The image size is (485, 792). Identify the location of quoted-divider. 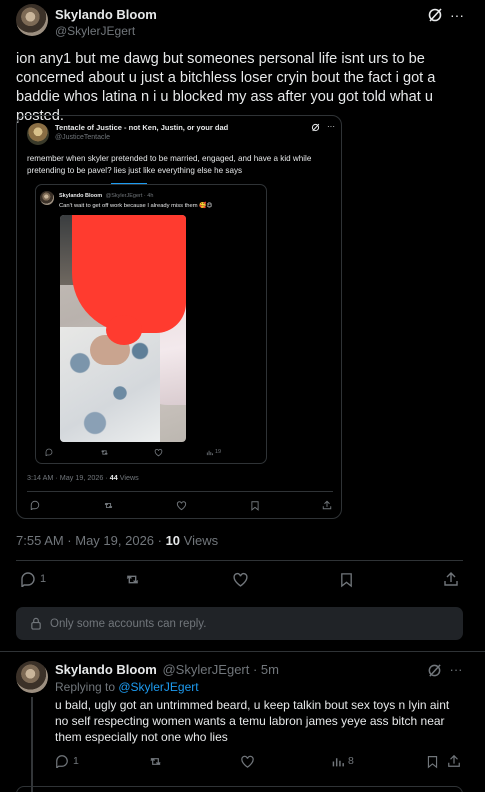
(180, 491).